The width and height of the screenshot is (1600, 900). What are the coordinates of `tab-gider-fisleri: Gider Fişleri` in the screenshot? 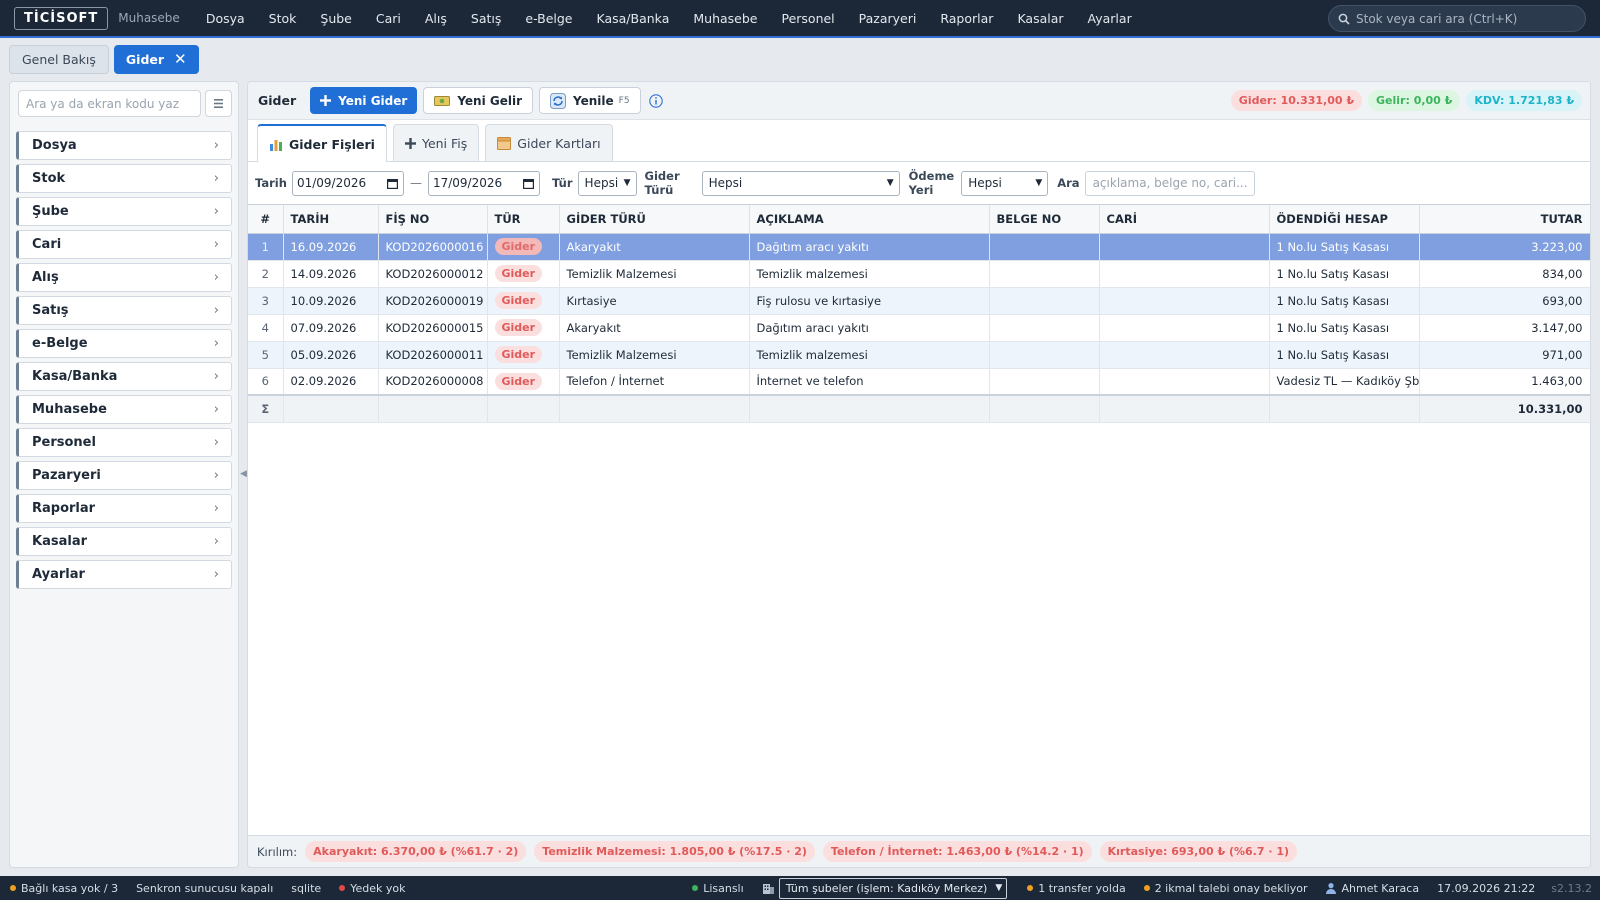 It's located at (322, 143).